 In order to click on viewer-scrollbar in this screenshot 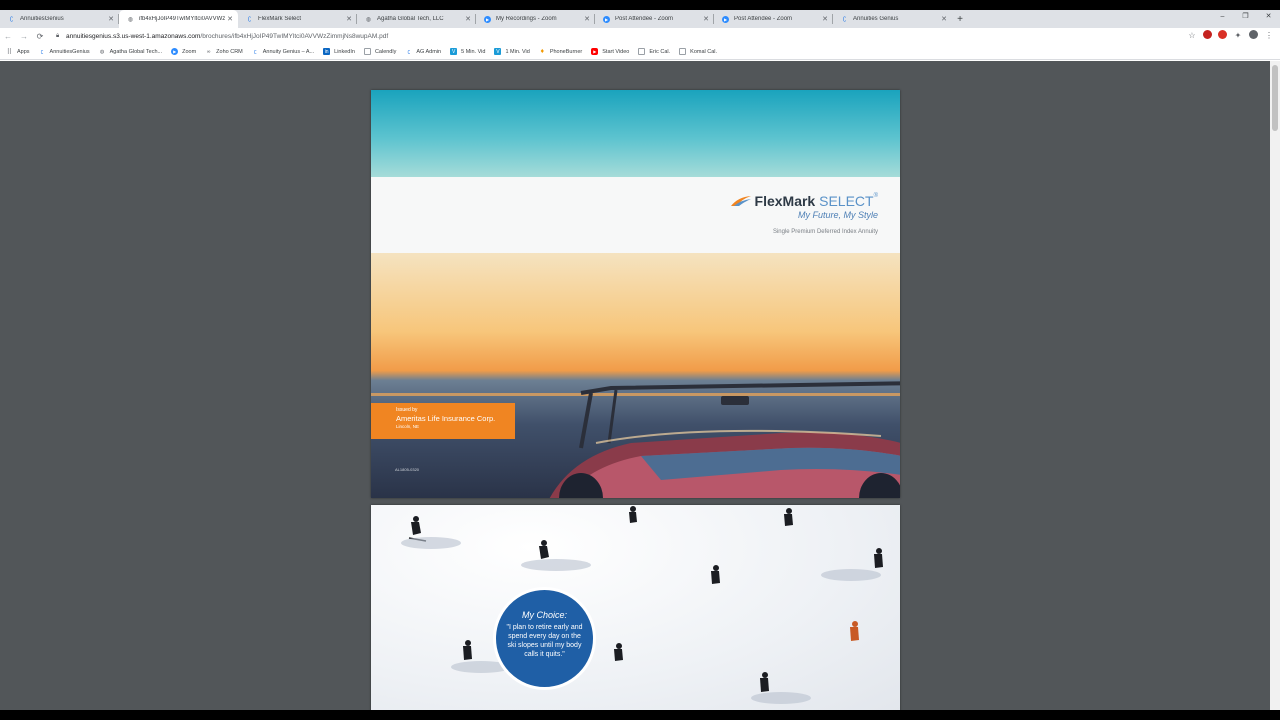, I will do `click(1275, 385)`.